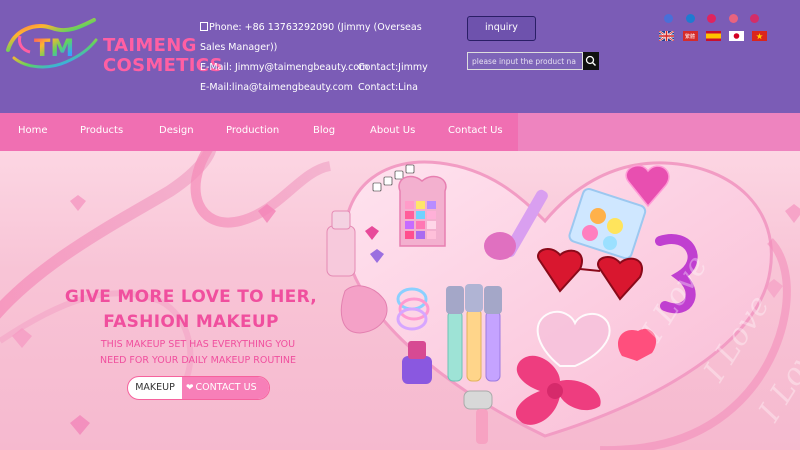 The height and width of the screenshot is (450, 800). What do you see at coordinates (284, 68) in the screenshot?
I see `contact-email-jimmy: E-Mail: Jimmy@taimengbeauty.com` at bounding box center [284, 68].